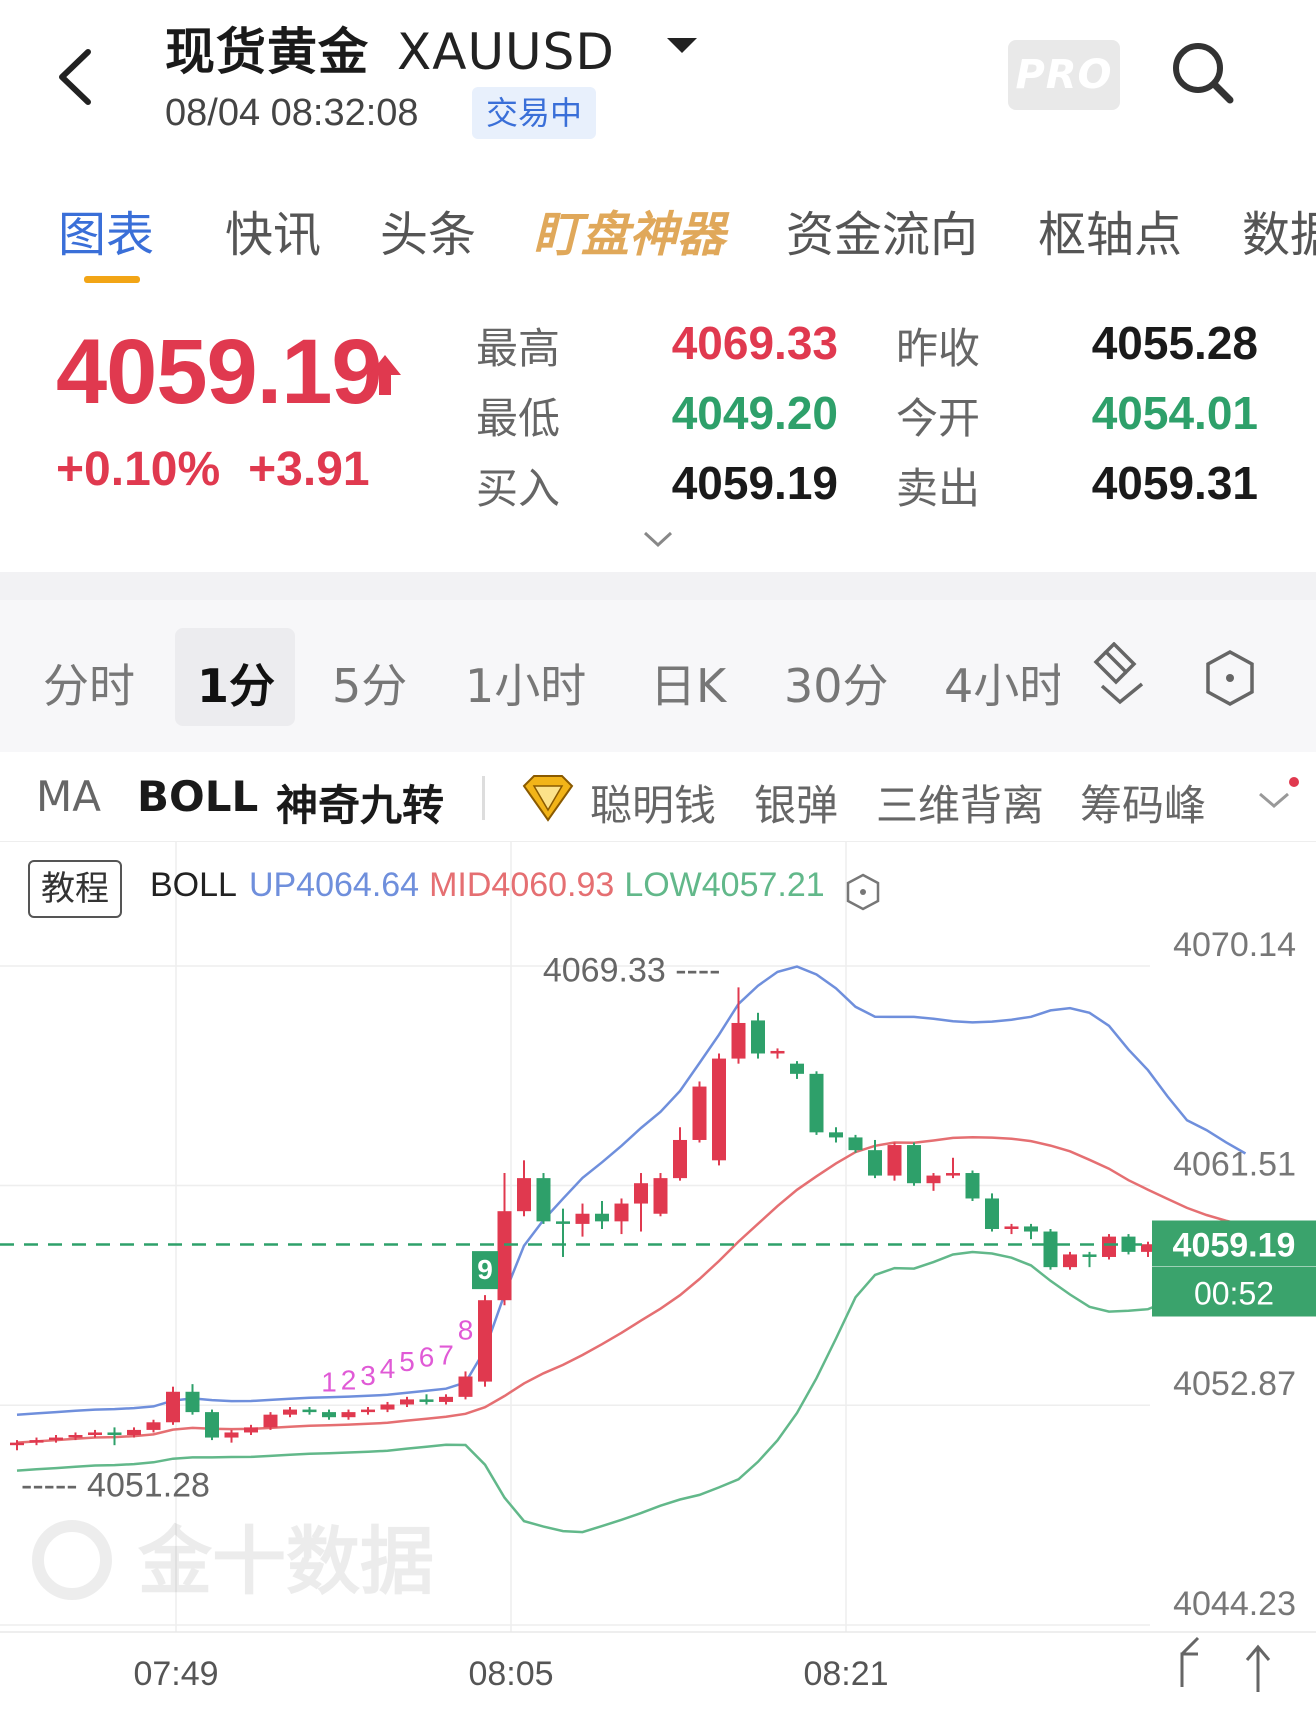 The image size is (1316, 1717). What do you see at coordinates (1002, 683) in the screenshot?
I see `period-tab-4hour: 4小时` at bounding box center [1002, 683].